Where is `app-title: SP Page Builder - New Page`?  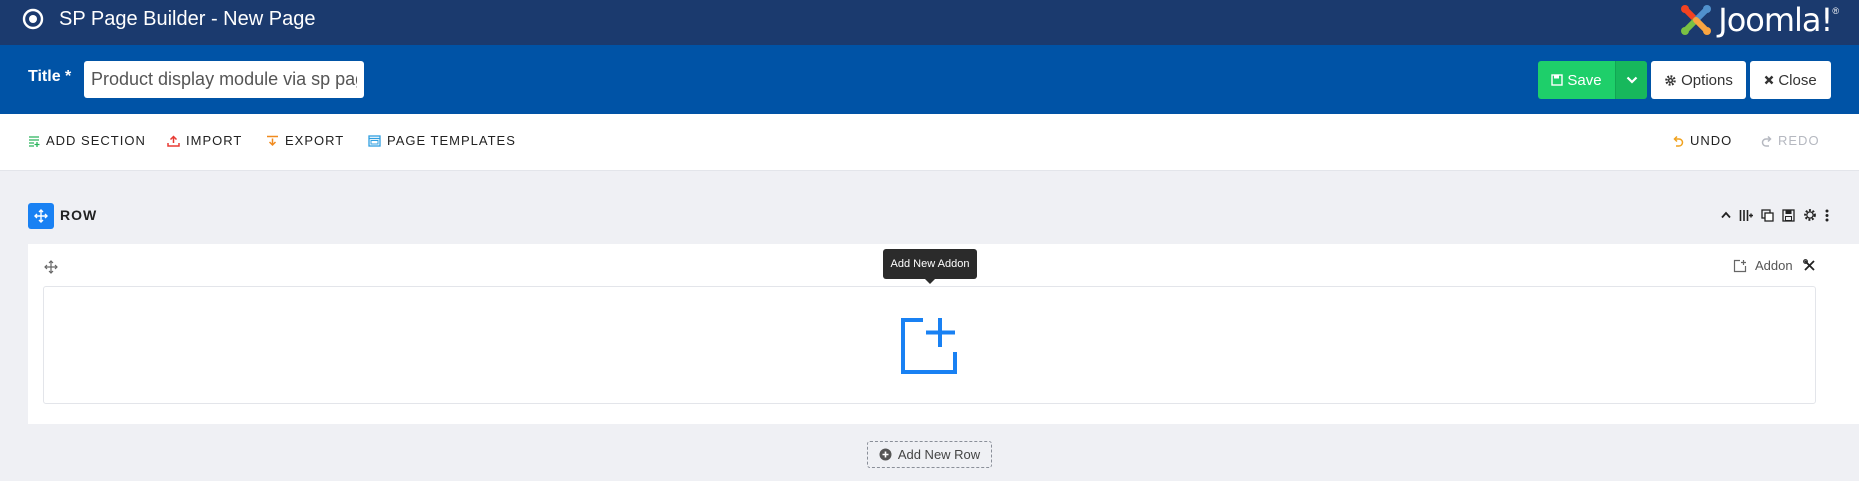
app-title: SP Page Builder - New Page is located at coordinates (187, 19).